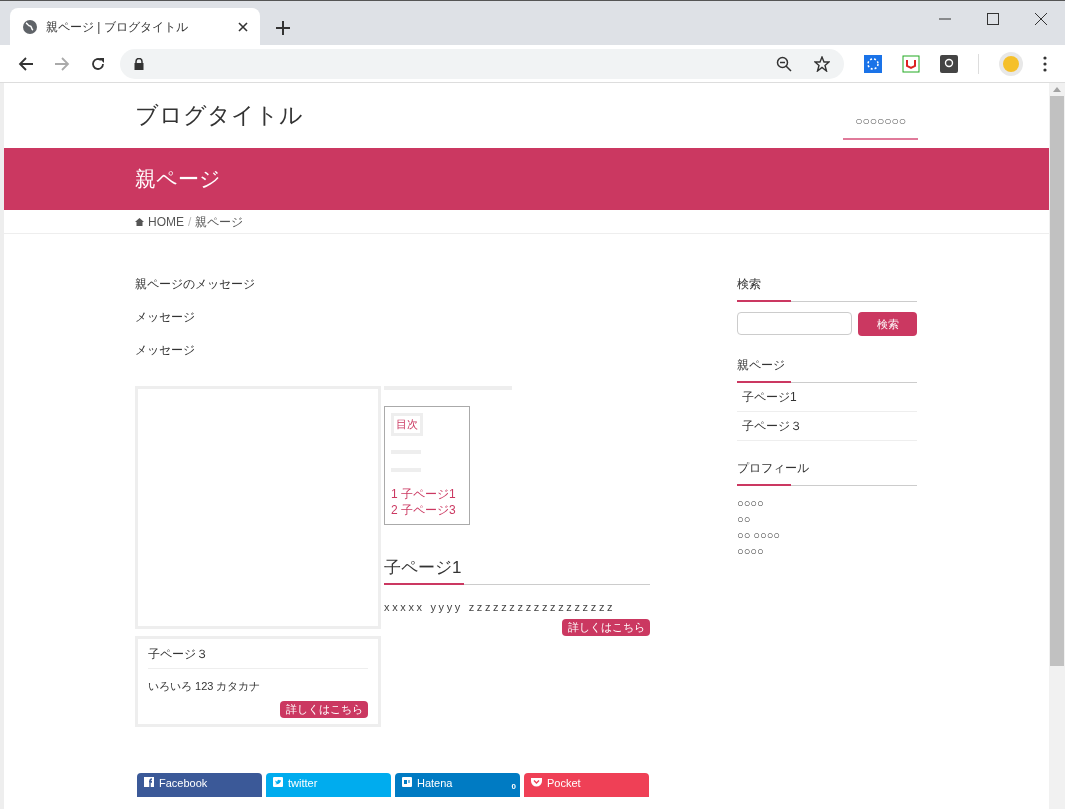  Describe the element at coordinates (993, 19) in the screenshot. I see `maximize-icon` at that location.